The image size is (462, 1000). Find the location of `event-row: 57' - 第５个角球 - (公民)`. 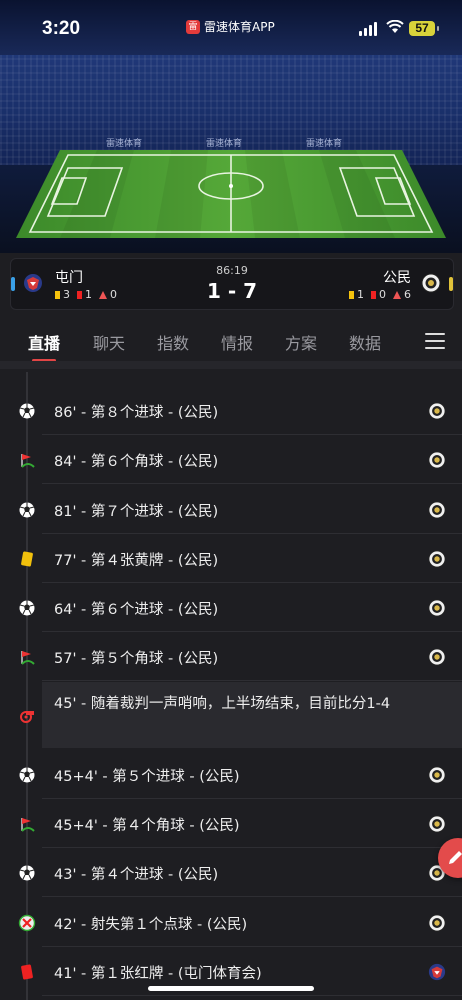

event-row: 57' - 第５个角球 - (公民) is located at coordinates (231, 656).